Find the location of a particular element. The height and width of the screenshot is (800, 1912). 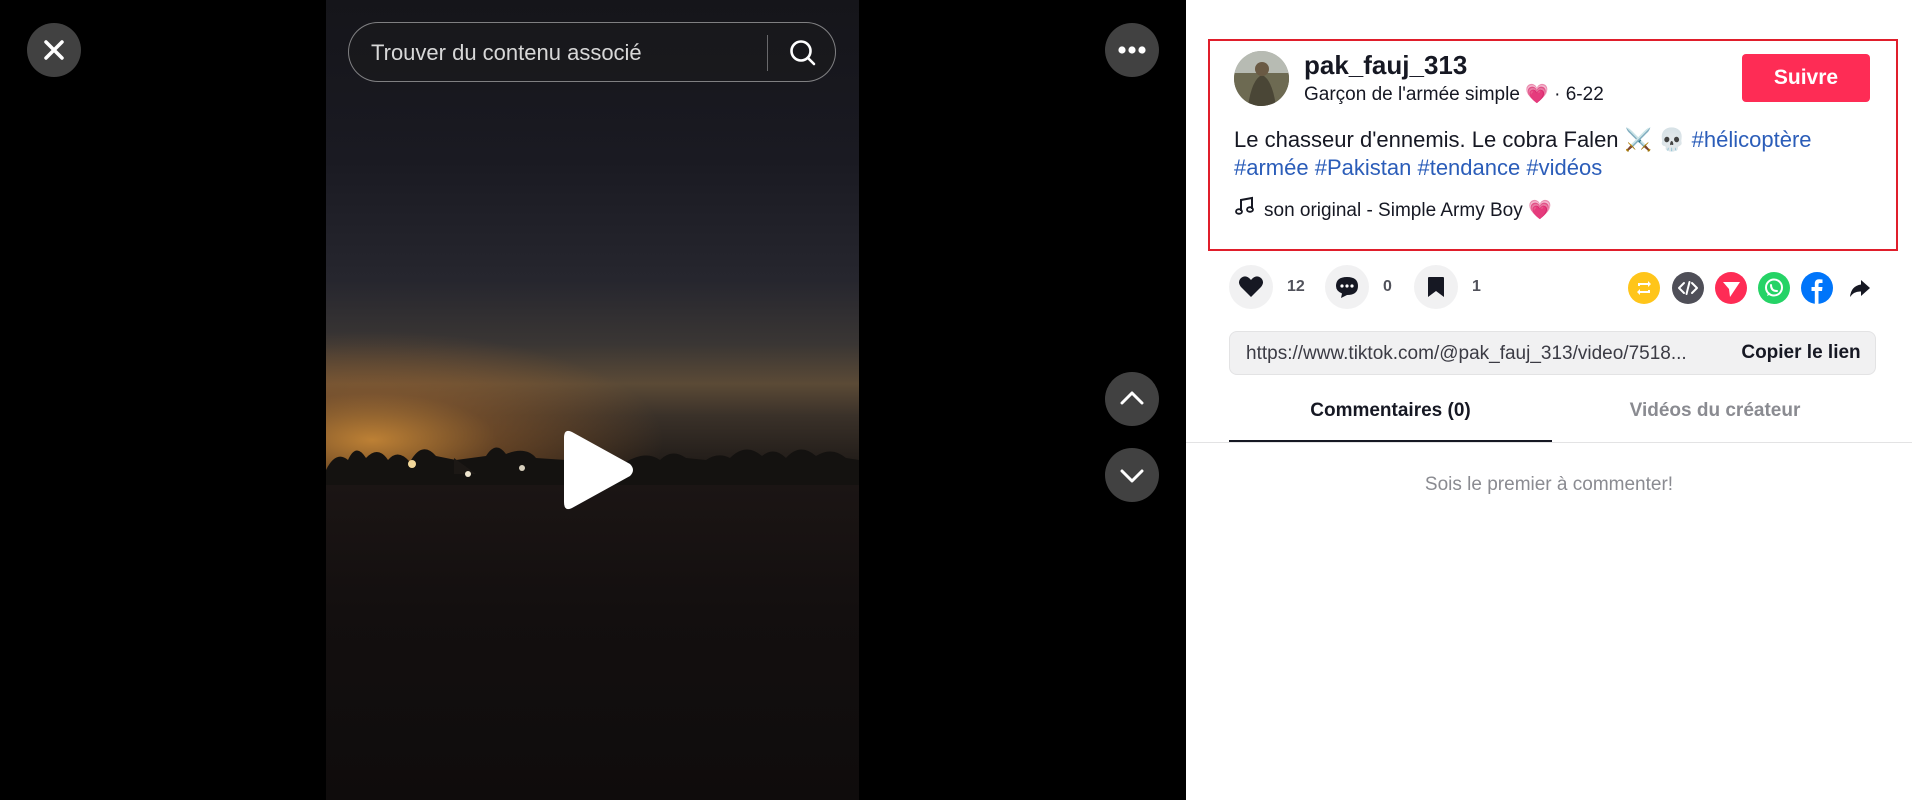

chevron-up-icon is located at coordinates (1132, 398).